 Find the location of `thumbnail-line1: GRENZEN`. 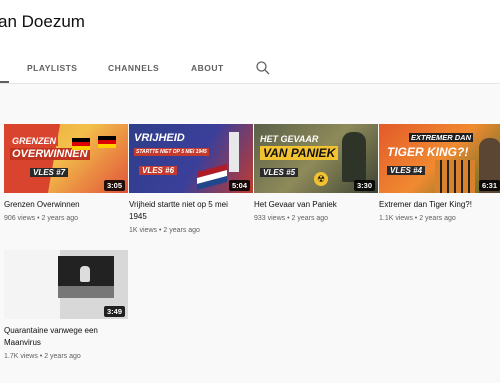

thumbnail-line1: GRENZEN is located at coordinates (34, 141).